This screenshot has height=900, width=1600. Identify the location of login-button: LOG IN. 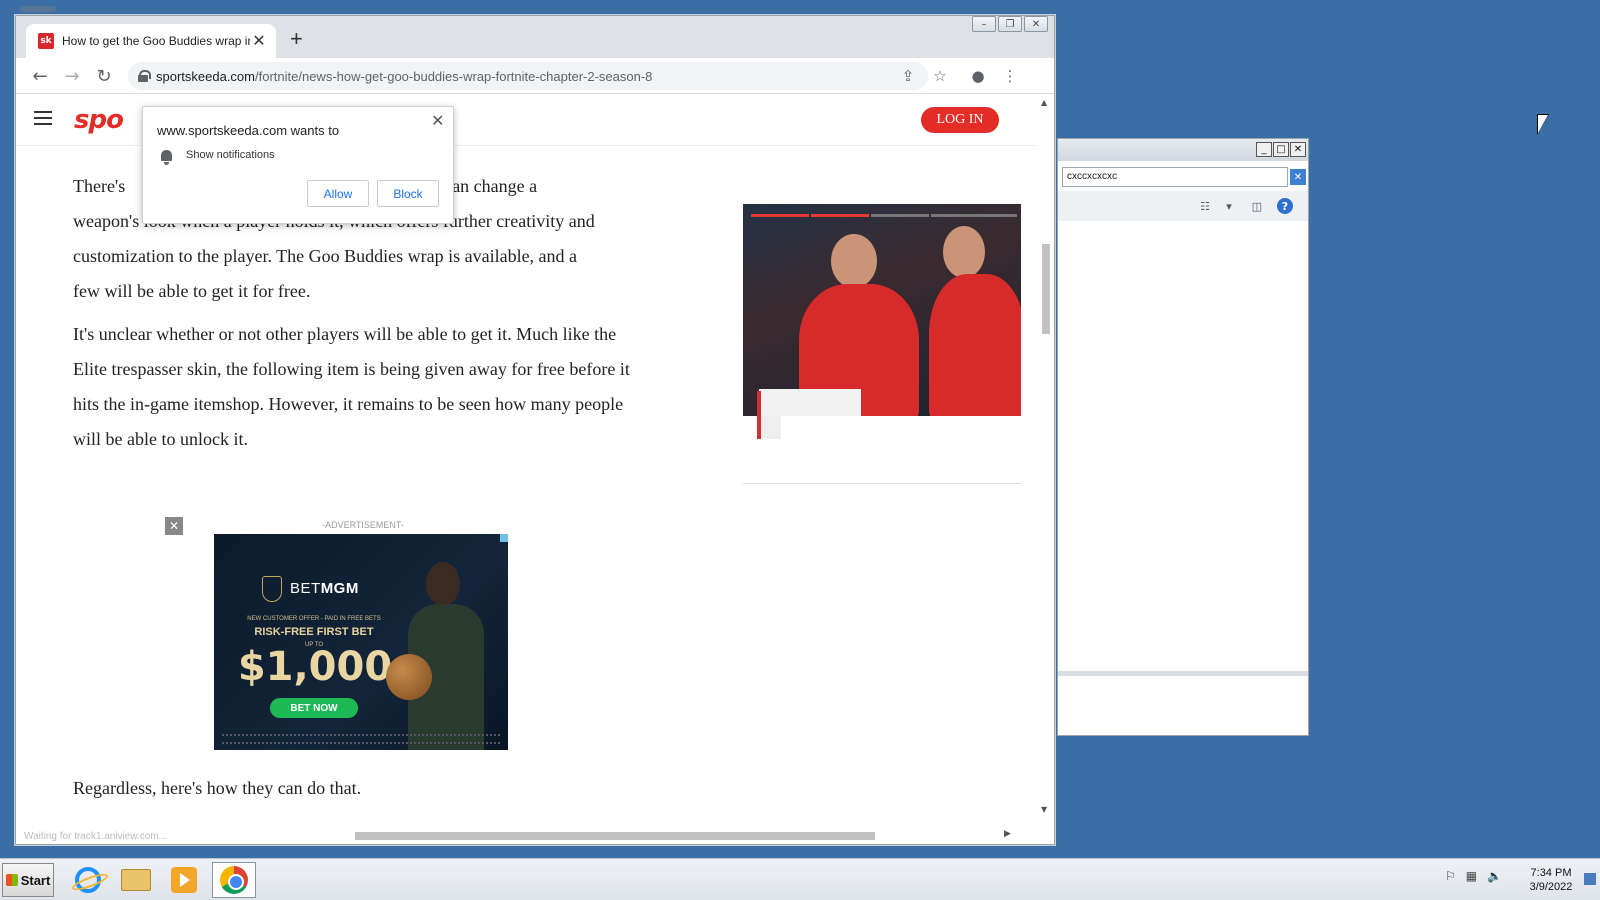
(960, 120).